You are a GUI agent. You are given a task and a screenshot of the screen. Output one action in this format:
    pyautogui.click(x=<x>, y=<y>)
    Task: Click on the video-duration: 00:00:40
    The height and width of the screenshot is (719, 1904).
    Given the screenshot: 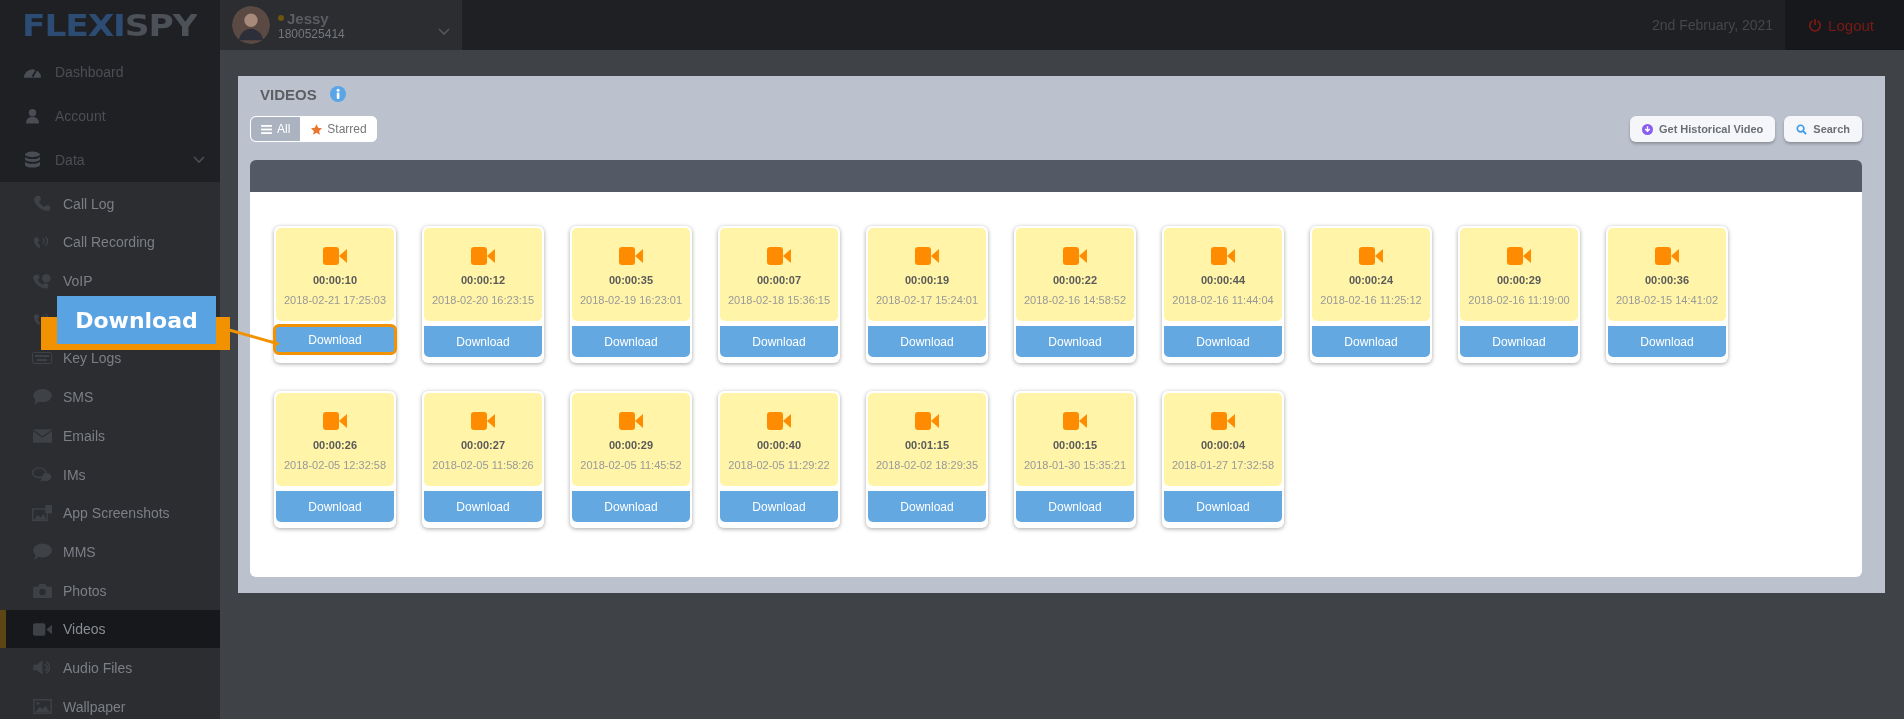 What is the action you would take?
    pyautogui.click(x=778, y=445)
    